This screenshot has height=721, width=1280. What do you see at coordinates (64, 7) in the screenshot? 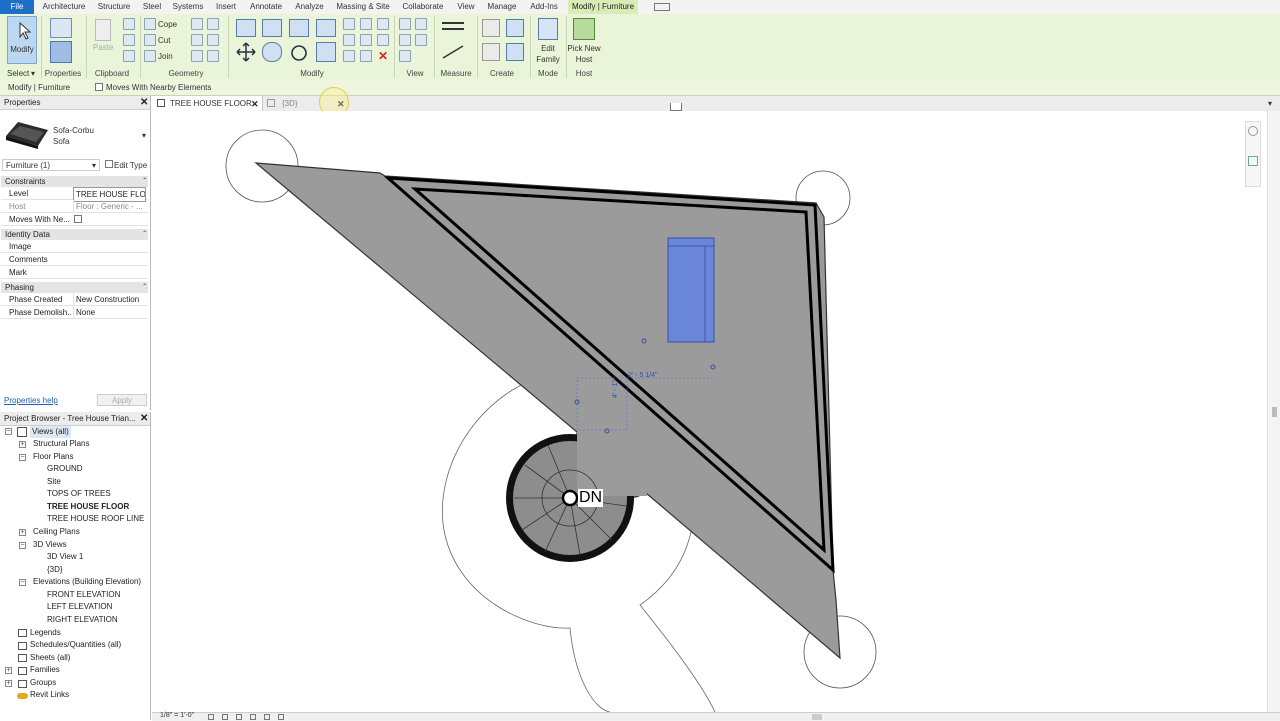
I see `menu-architecture: Architecture` at bounding box center [64, 7].